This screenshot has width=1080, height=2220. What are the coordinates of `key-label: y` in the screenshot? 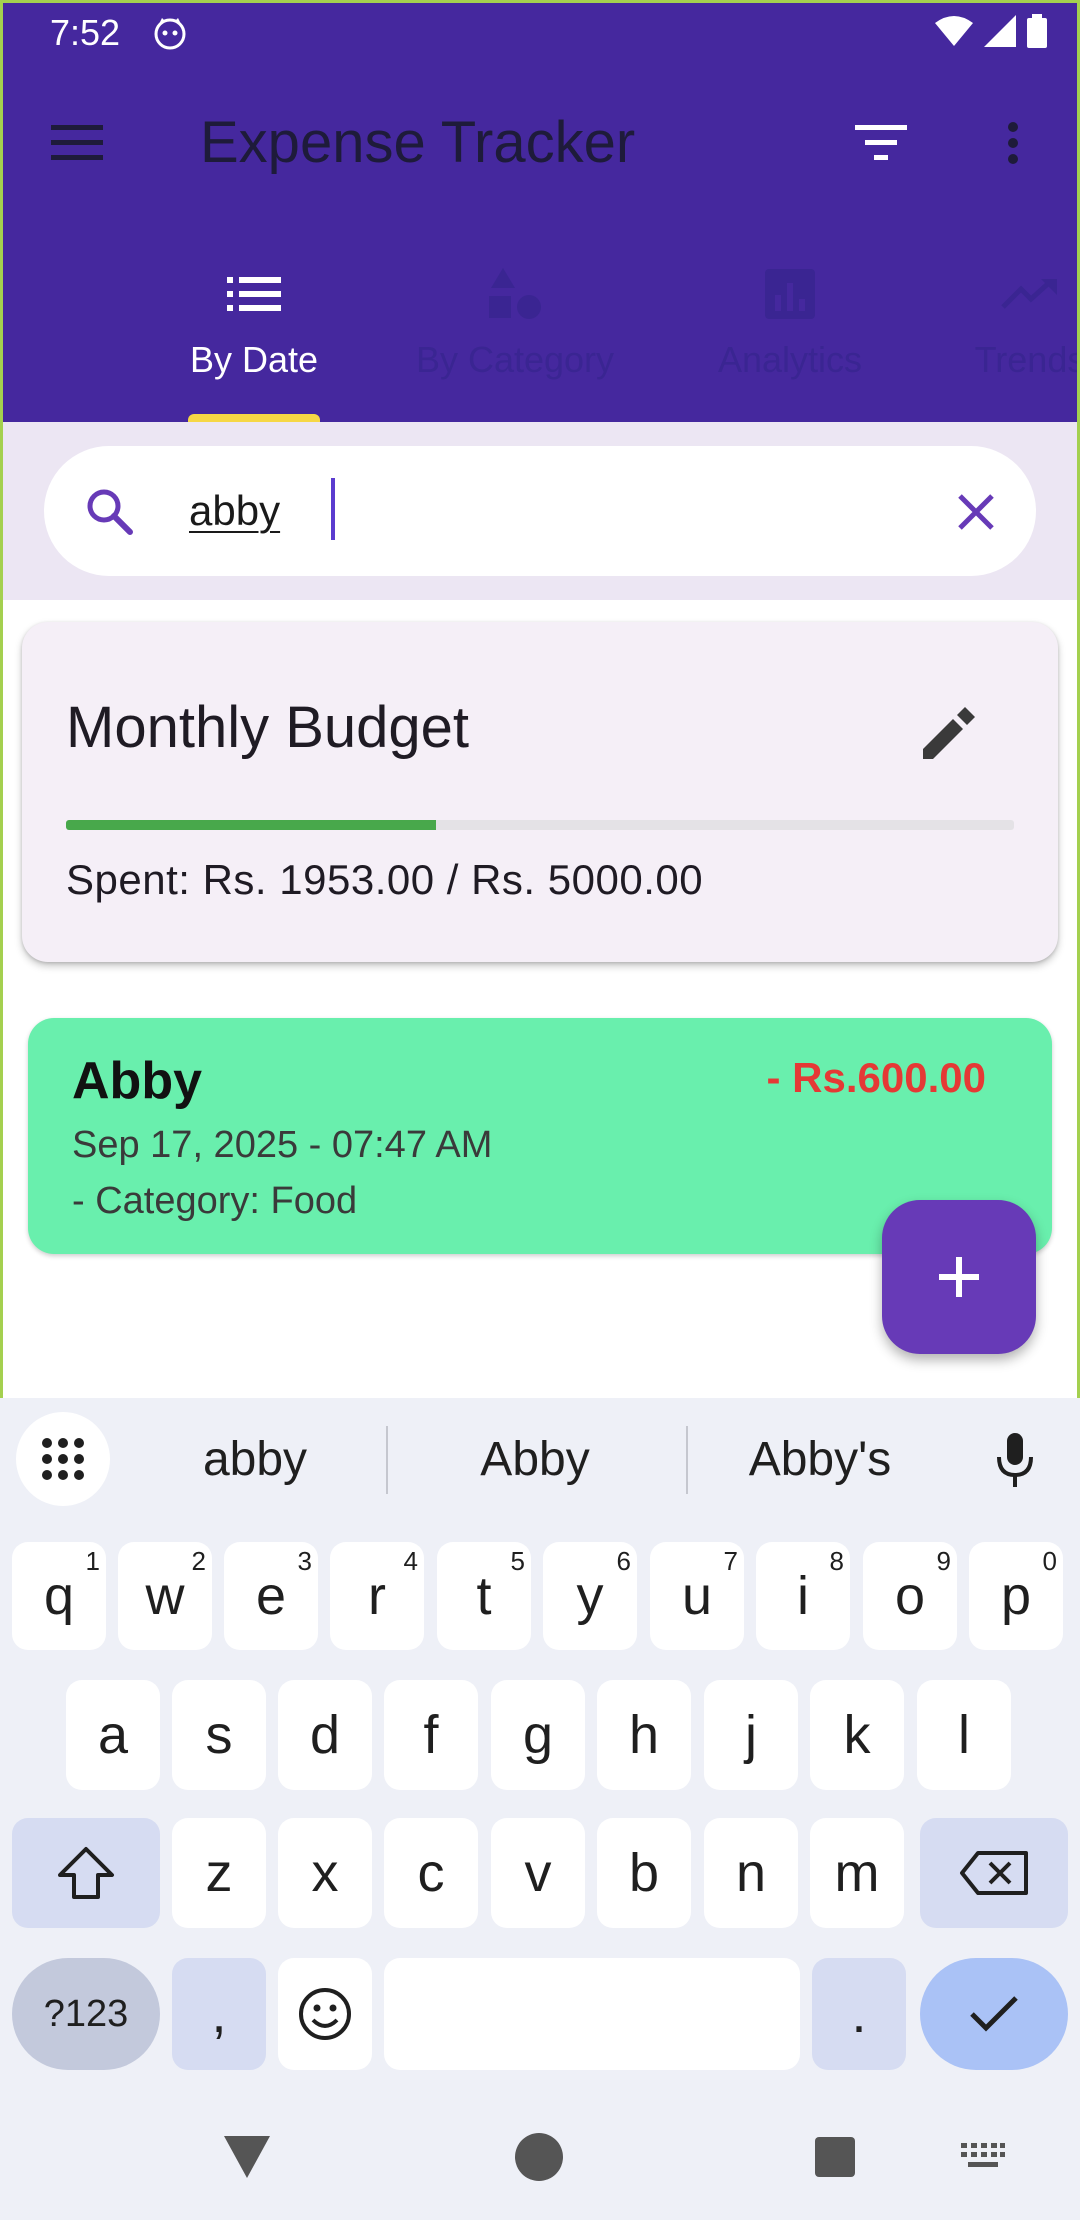 It's located at (590, 1596).